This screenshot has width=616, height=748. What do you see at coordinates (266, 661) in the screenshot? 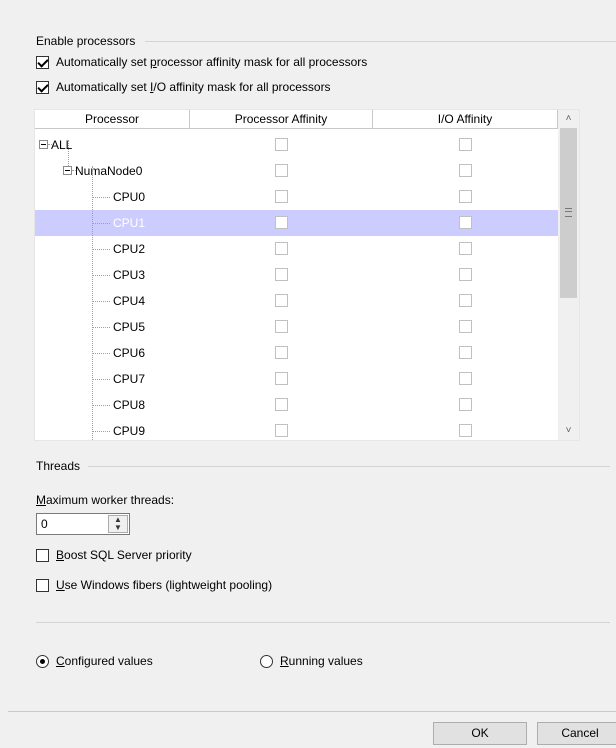
I see `running-values-radio` at bounding box center [266, 661].